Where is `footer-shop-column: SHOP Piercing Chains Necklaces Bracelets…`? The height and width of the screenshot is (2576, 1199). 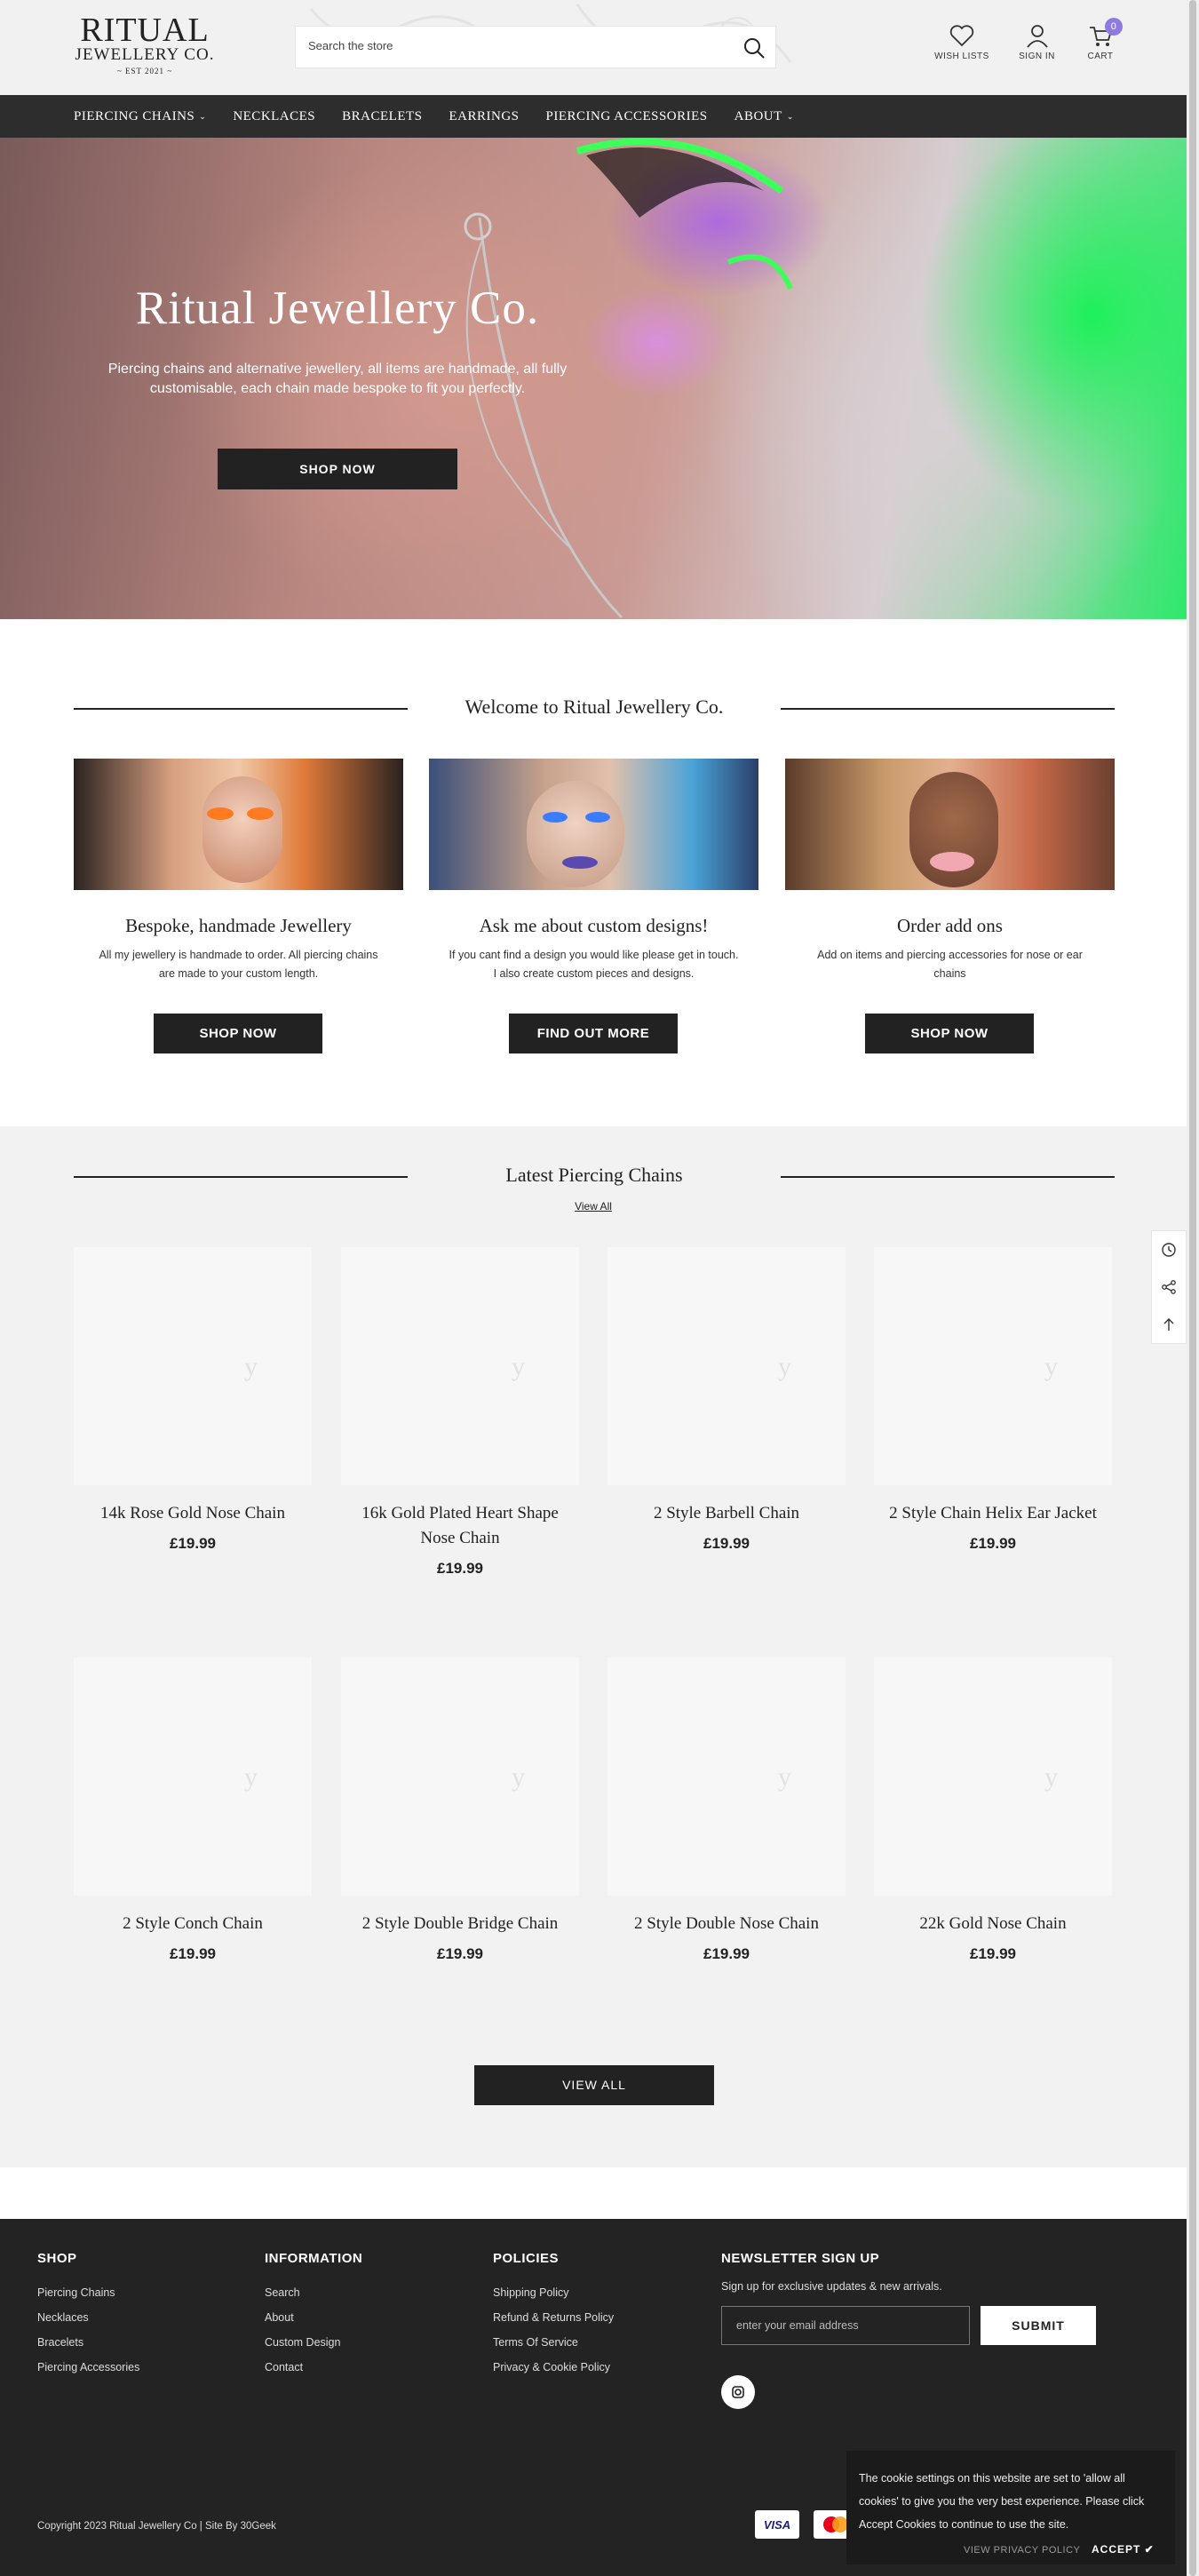
footer-shop-column: SHOP Piercing Chains Necklaces Bracelets… is located at coordinates (88, 2315).